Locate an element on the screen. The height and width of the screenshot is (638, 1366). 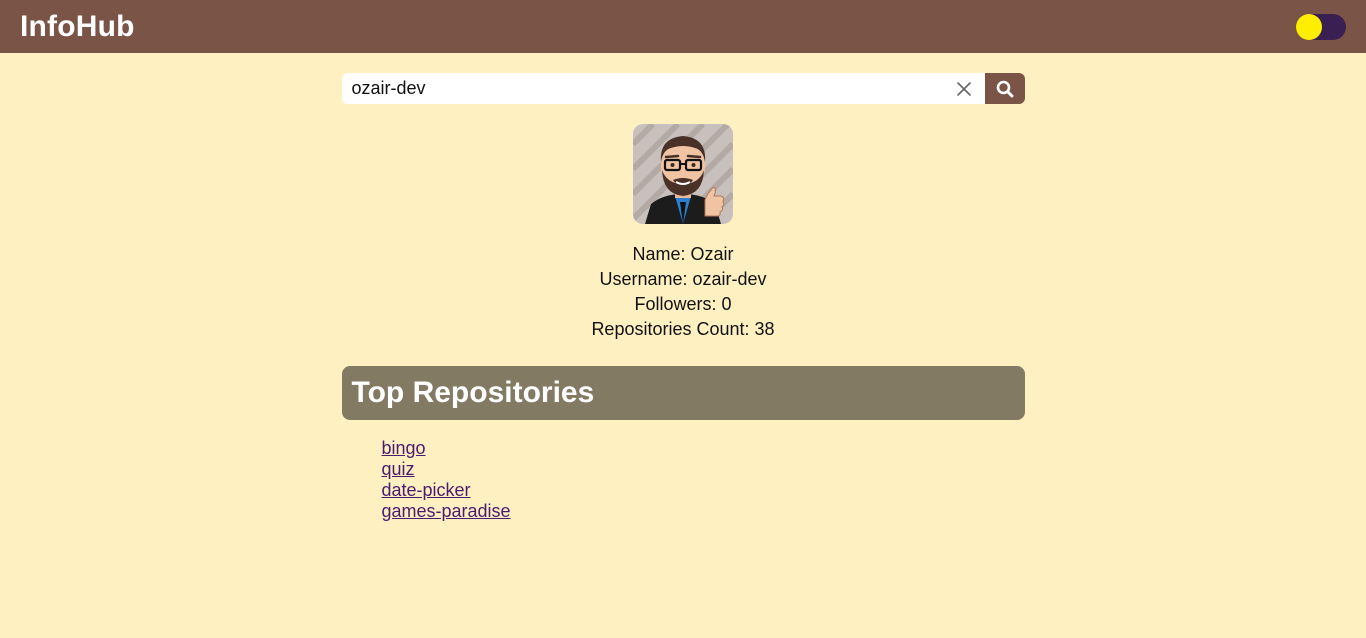
profile-name: Name: Ozair is located at coordinates (683, 254).